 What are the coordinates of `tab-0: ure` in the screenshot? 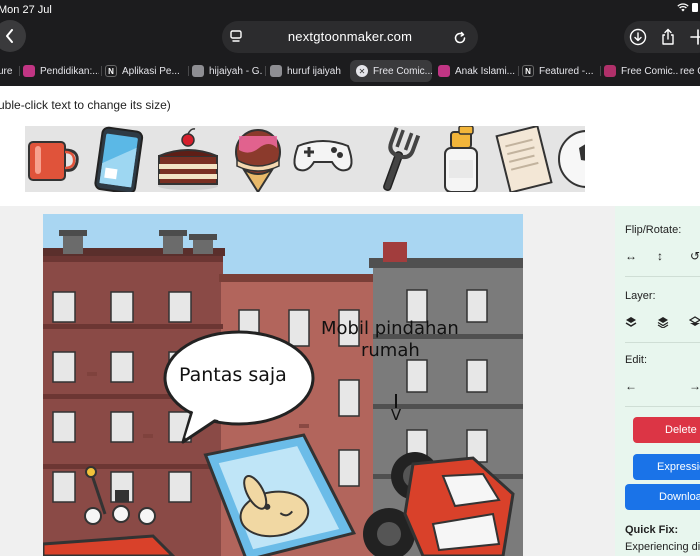 It's located at (10, 71).